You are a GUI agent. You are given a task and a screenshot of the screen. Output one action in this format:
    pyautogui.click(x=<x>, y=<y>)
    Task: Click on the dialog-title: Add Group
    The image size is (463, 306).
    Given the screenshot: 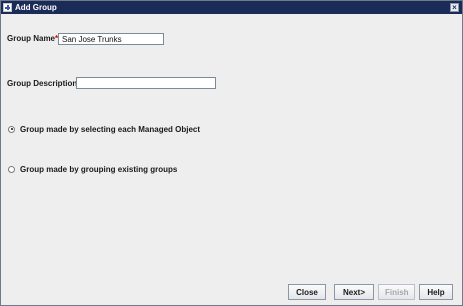 What is the action you would take?
    pyautogui.click(x=36, y=7)
    